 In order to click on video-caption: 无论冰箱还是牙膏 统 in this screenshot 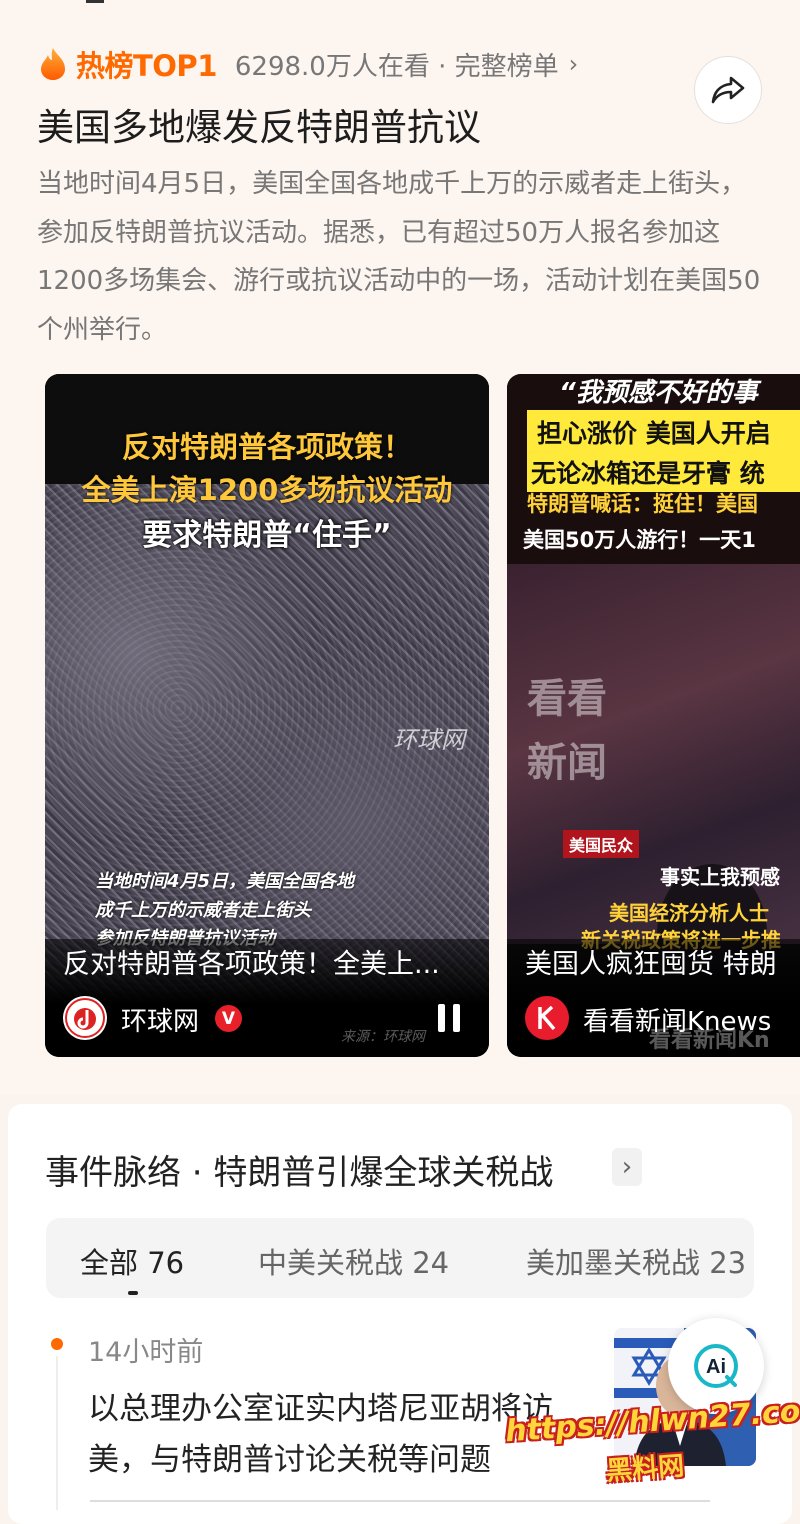, I will do `click(648, 473)`.